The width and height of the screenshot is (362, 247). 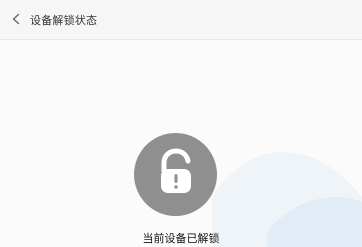 I want to click on lock-status-circle, so click(x=175, y=174).